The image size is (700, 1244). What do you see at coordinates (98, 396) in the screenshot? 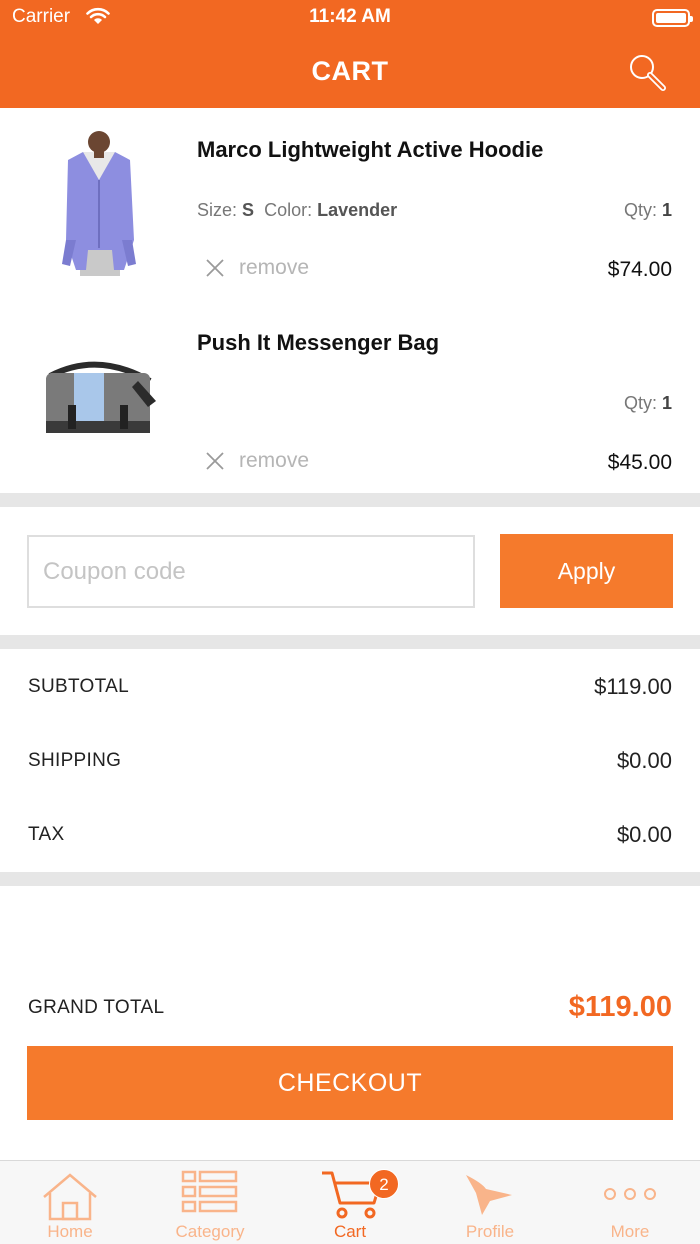
I see `messenger-bag-product-image` at bounding box center [98, 396].